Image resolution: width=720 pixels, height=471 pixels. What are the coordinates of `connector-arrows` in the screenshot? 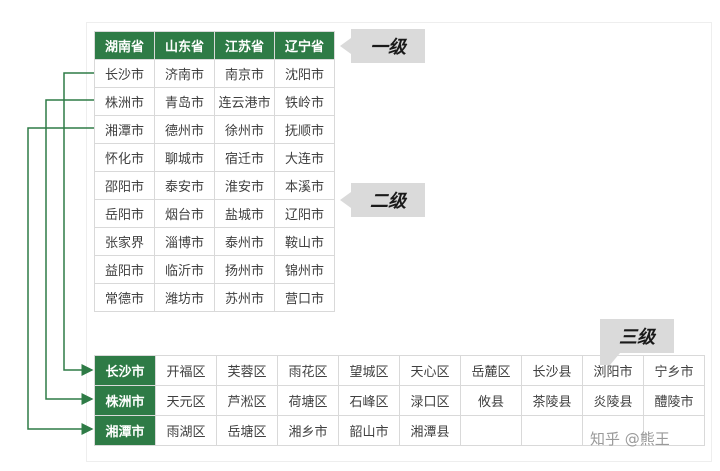 It's located at (60, 253).